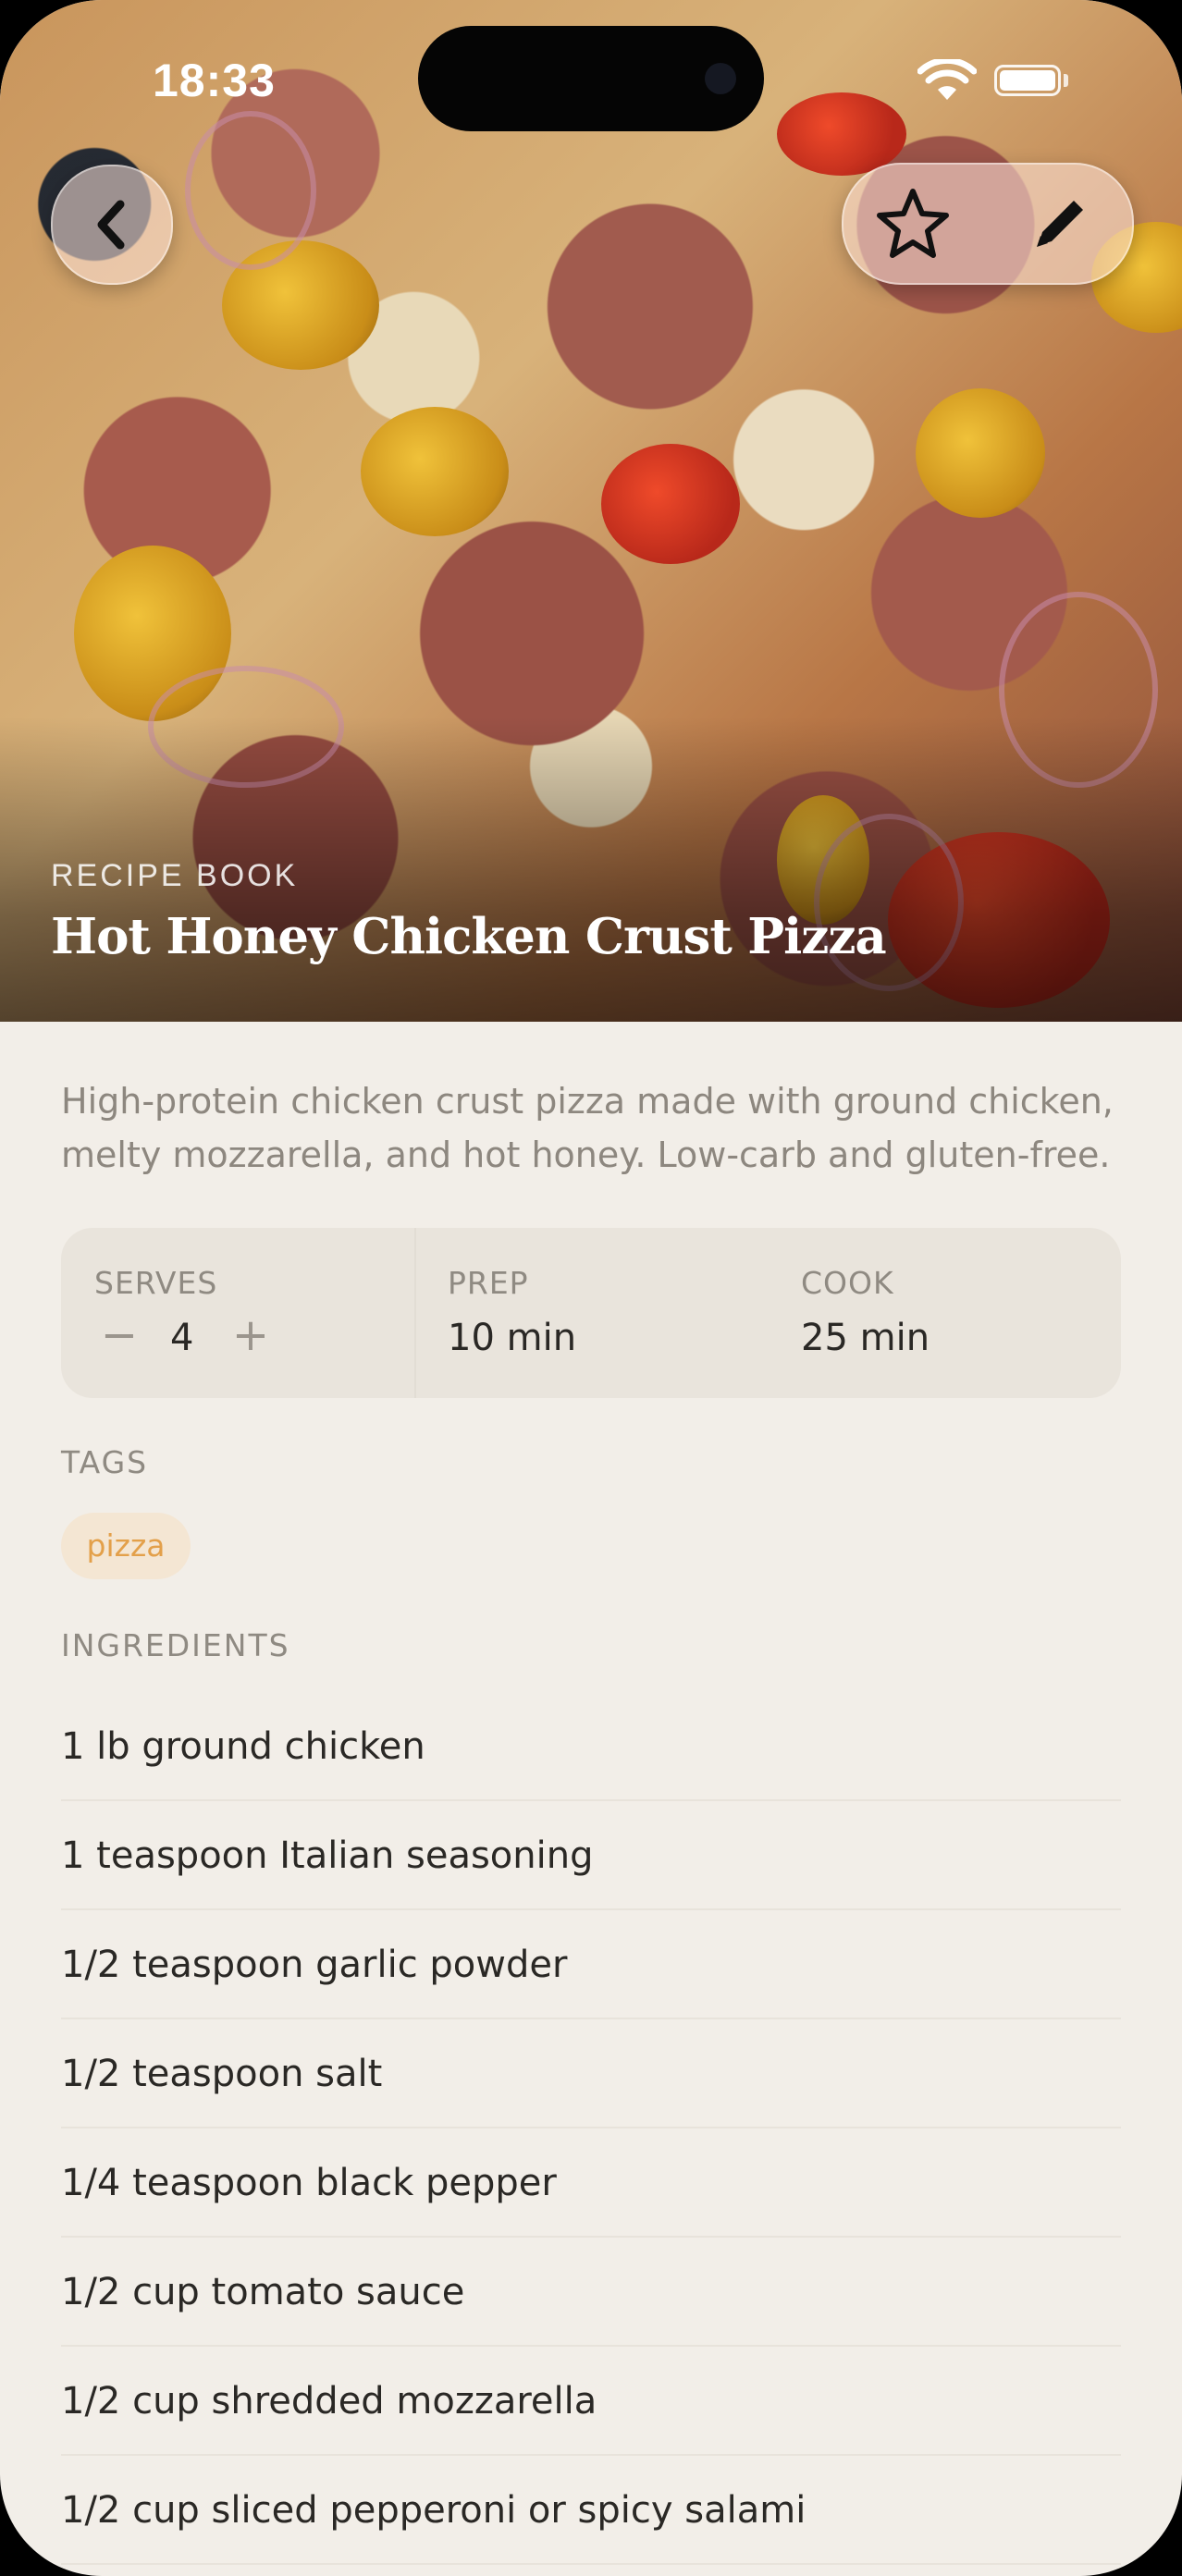 This screenshot has height=2576, width=1182. Describe the element at coordinates (251, 1335) in the screenshot. I see `serves-increment-button: +` at that location.